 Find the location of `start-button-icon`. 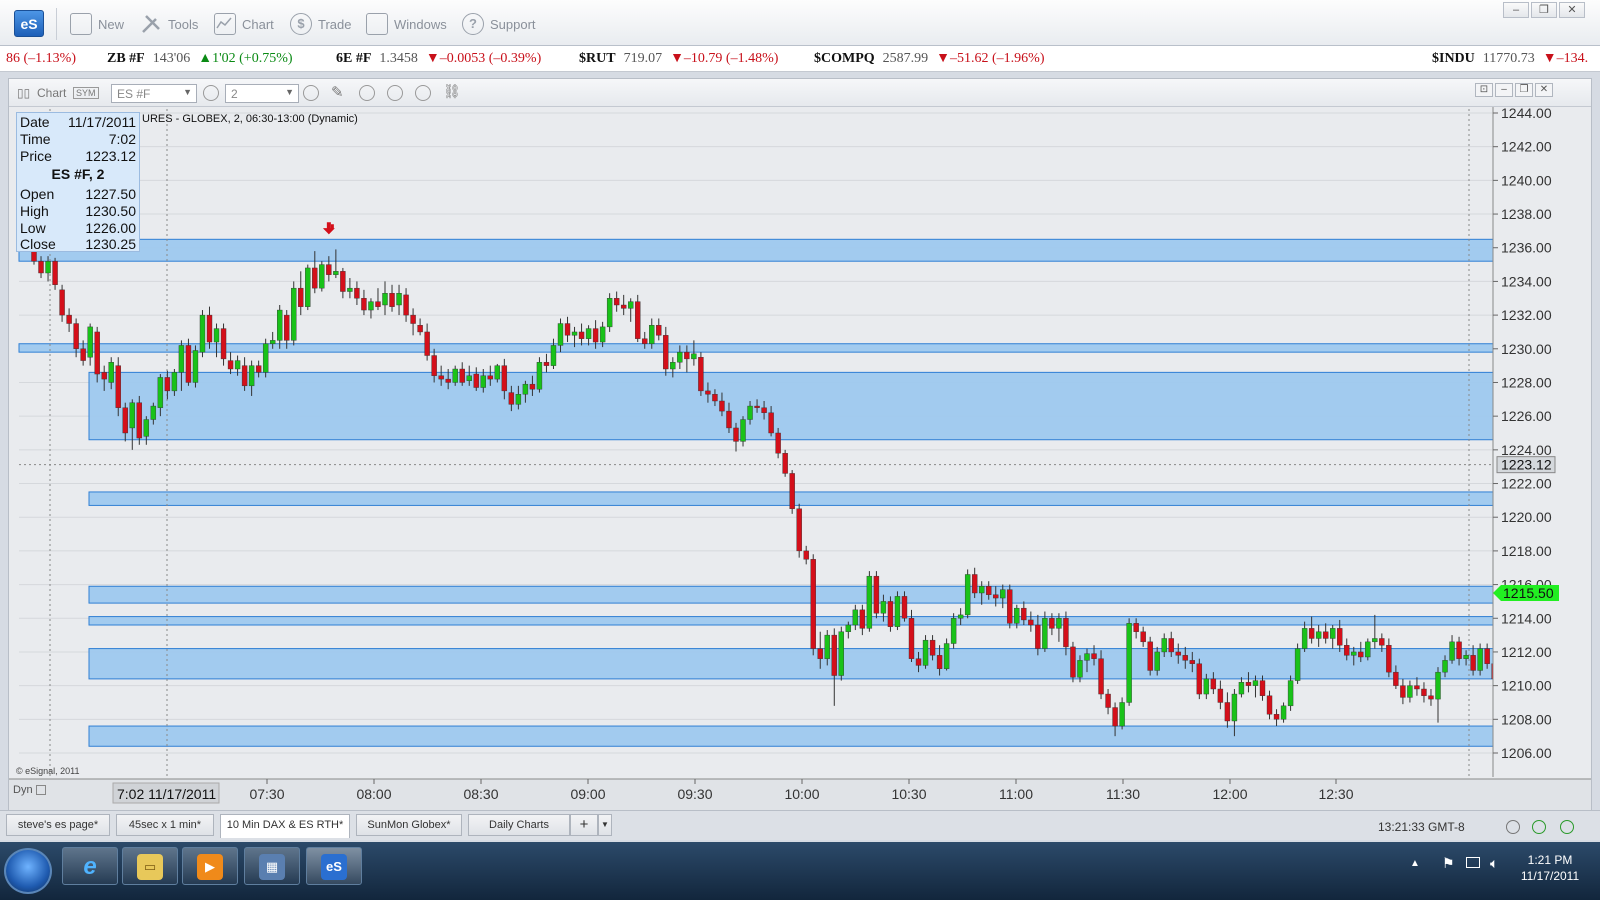

start-button-icon is located at coordinates (28, 871).